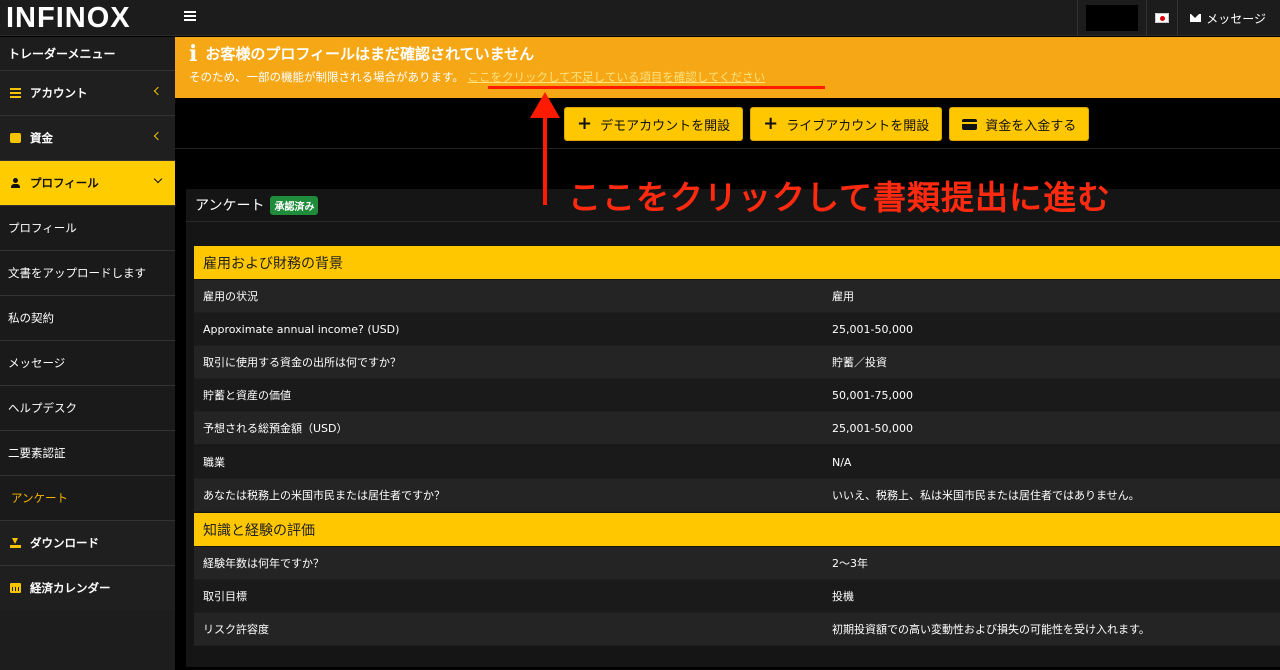 The image size is (1280, 670). I want to click on alert-title: お客様のプロフィールはまだ確認されていません, so click(370, 54).